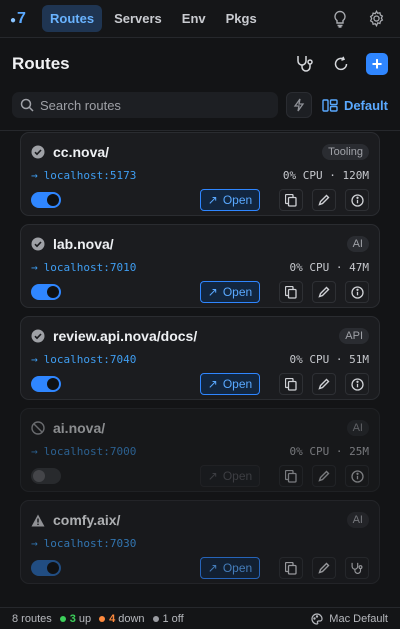 Image resolution: width=400 pixels, height=629 pixels. What do you see at coordinates (72, 18) in the screenshot?
I see `tab-routes: Routes` at bounding box center [72, 18].